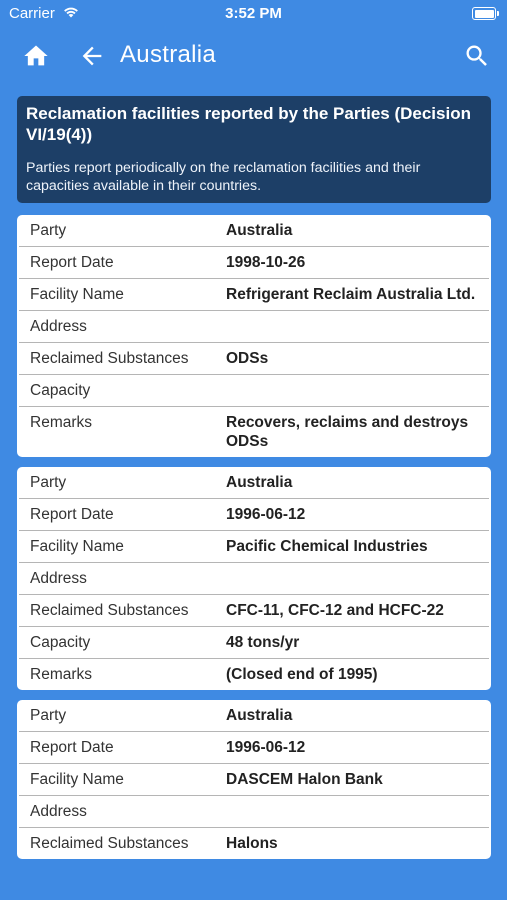  I want to click on back-arrow-icon, so click(92, 56).